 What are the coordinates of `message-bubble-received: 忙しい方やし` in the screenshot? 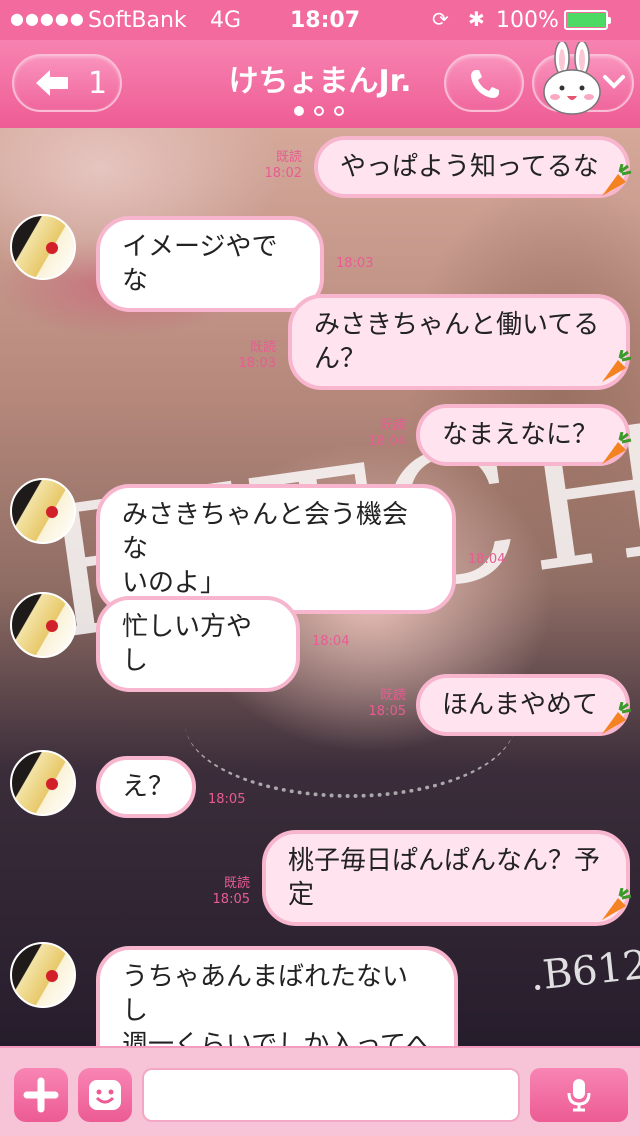 It's located at (198, 644).